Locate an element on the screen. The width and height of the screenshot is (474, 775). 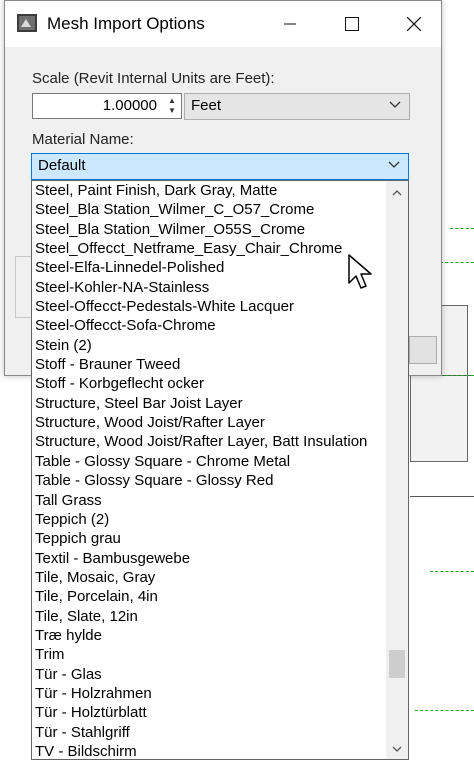
material-name-label: Material Name: is located at coordinates (83, 139).